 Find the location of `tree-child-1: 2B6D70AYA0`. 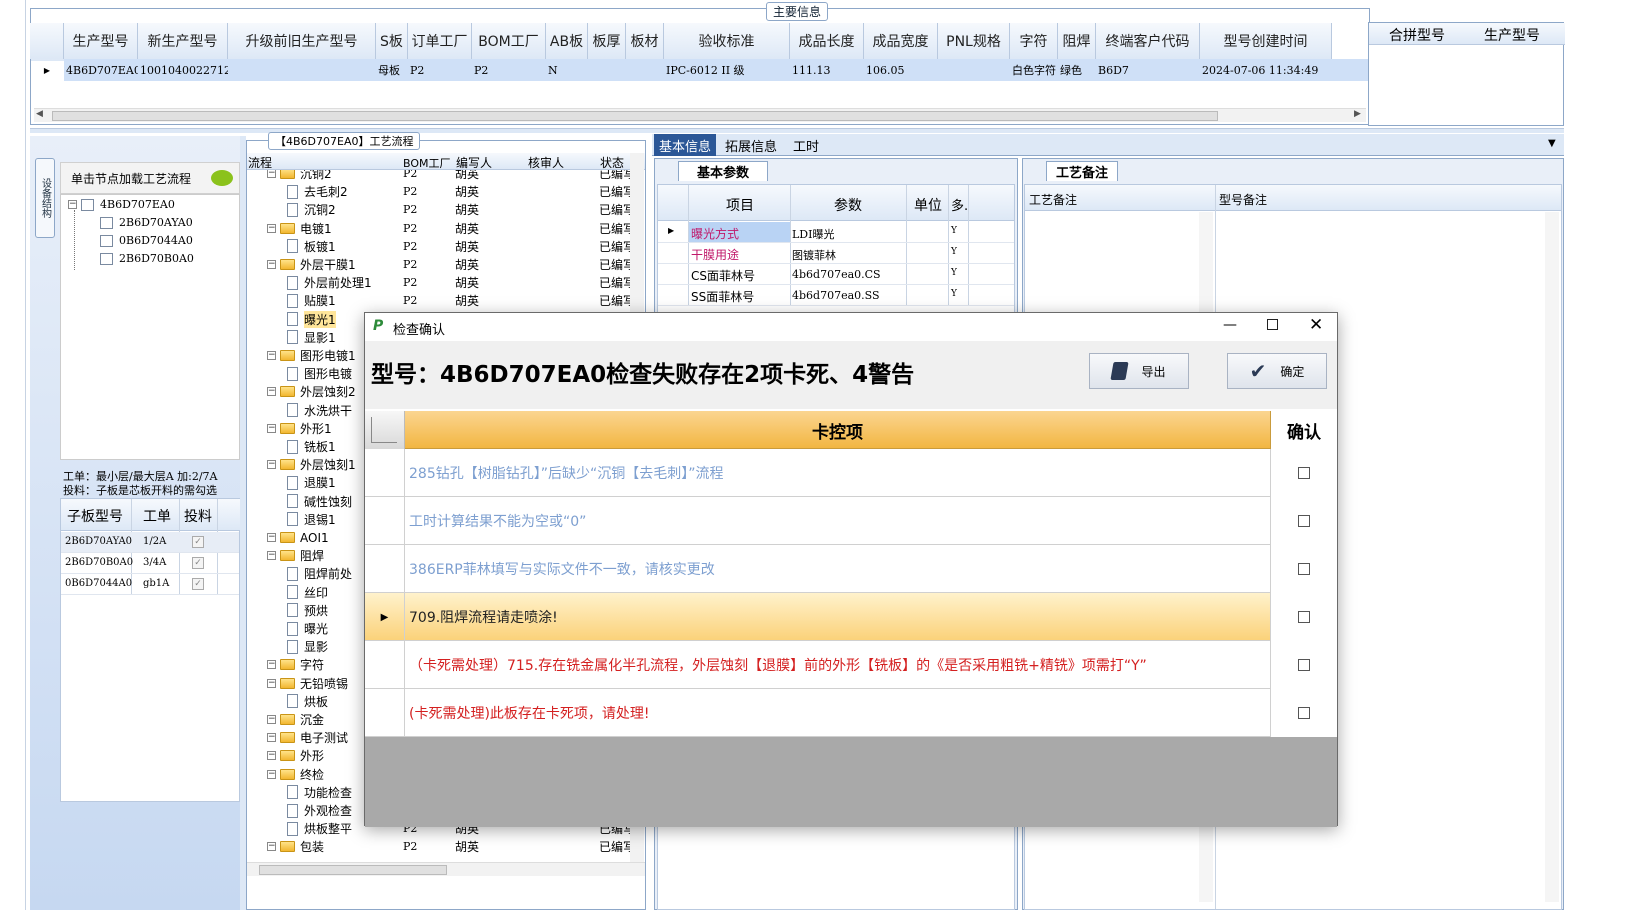

tree-child-1: 2B6D70AYA0 is located at coordinates (146, 222).